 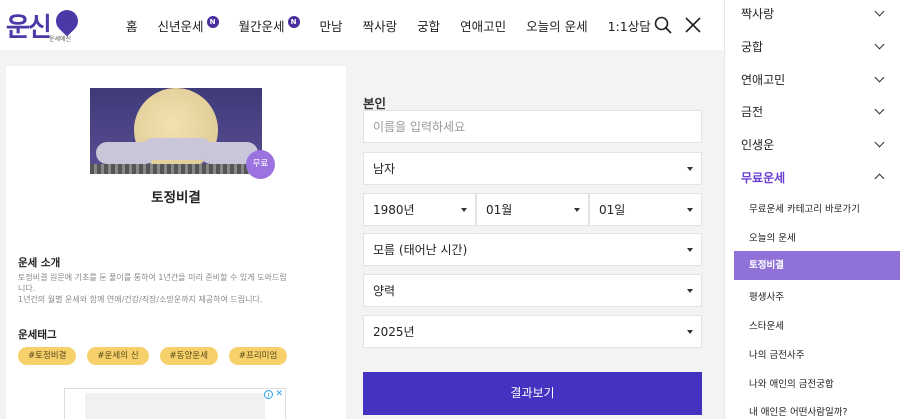 I want to click on side-item-love-concerns: 연애고민, so click(x=817, y=79).